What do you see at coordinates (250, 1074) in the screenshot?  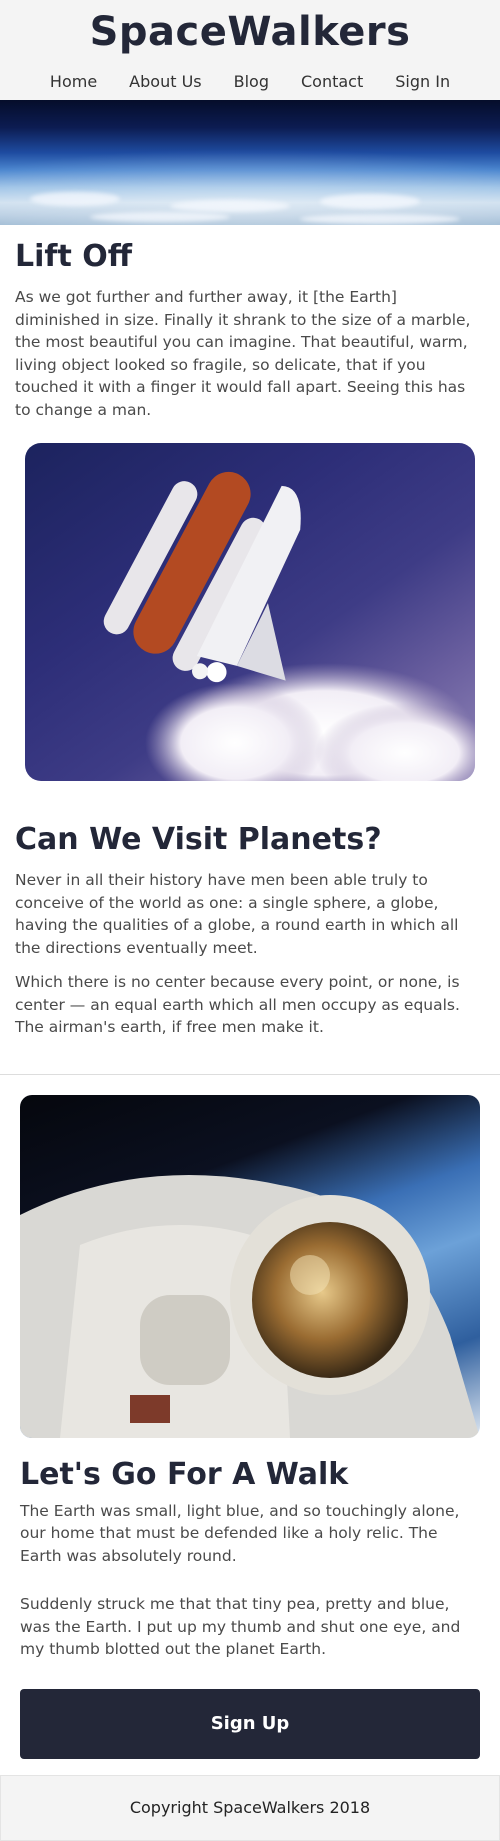 I see `section-divider` at bounding box center [250, 1074].